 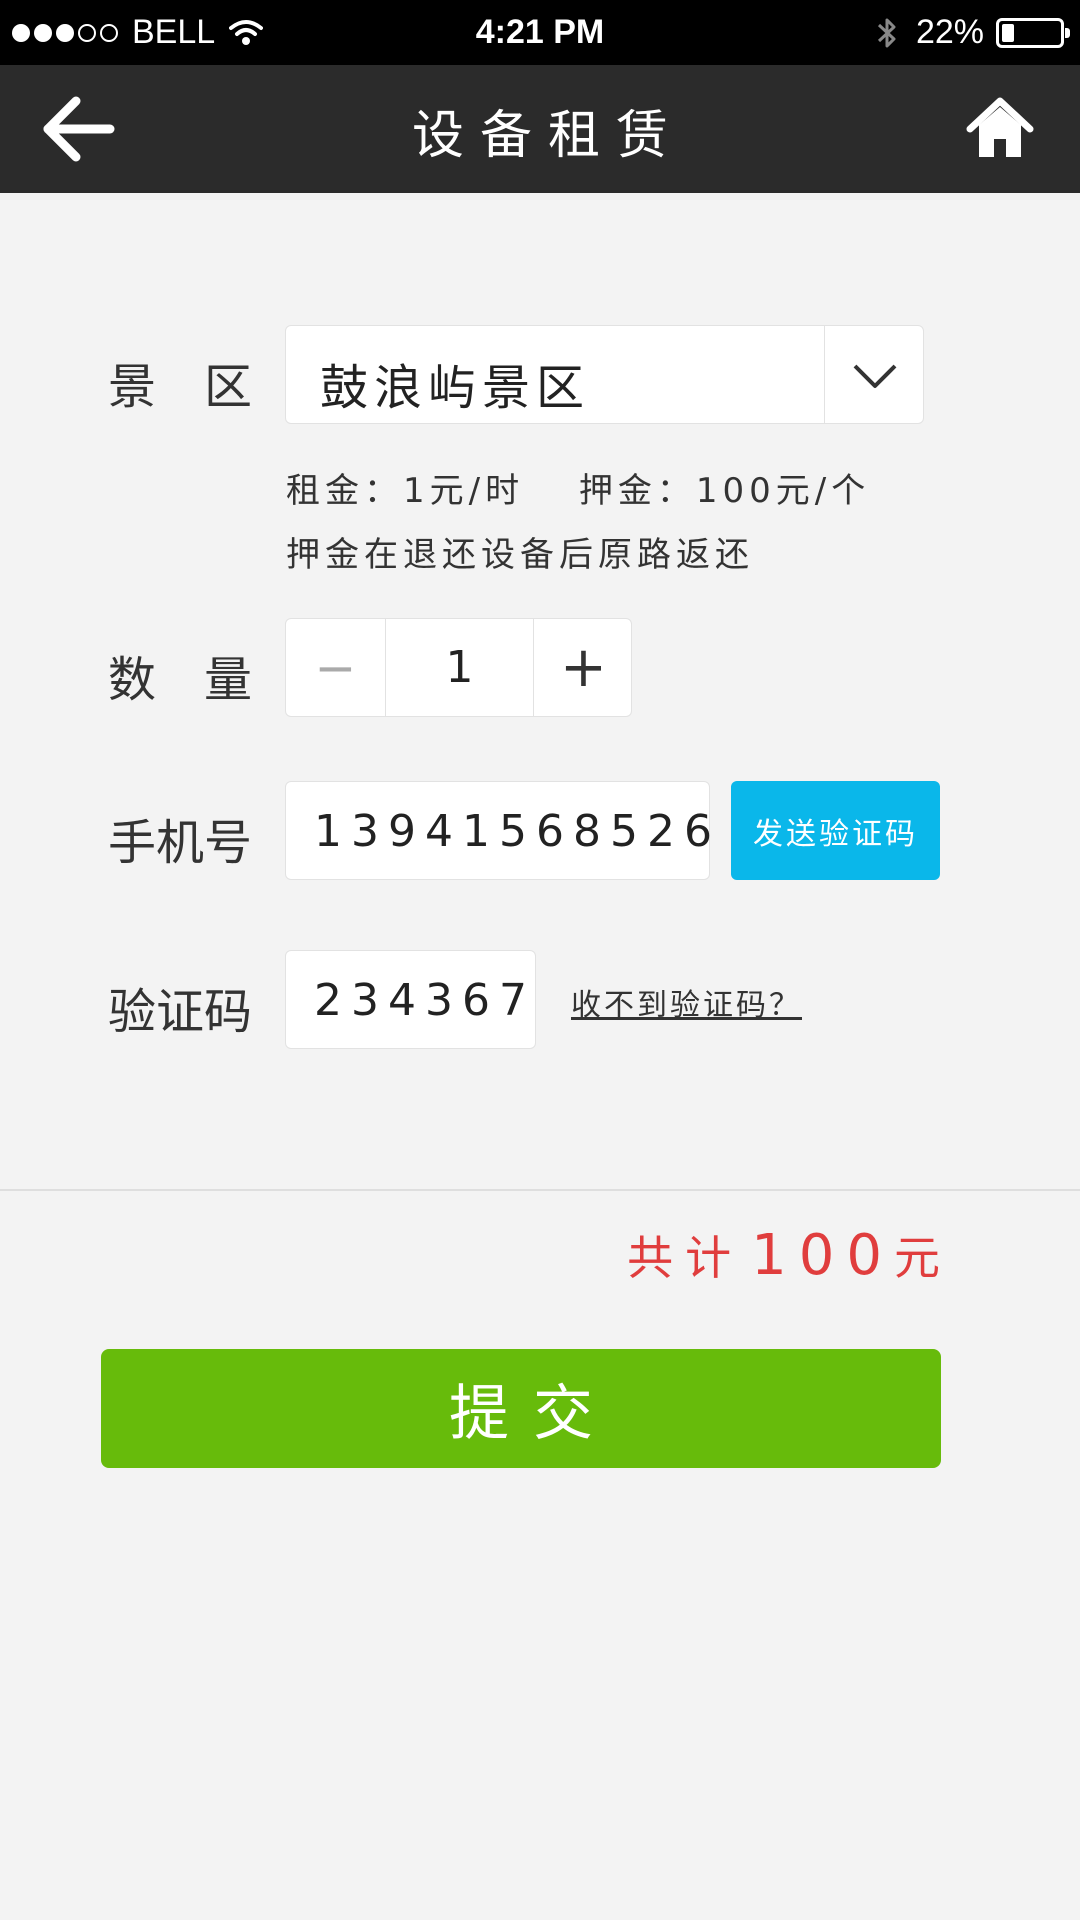 I want to click on total-price: 共计 100 元, so click(x=783, y=1255).